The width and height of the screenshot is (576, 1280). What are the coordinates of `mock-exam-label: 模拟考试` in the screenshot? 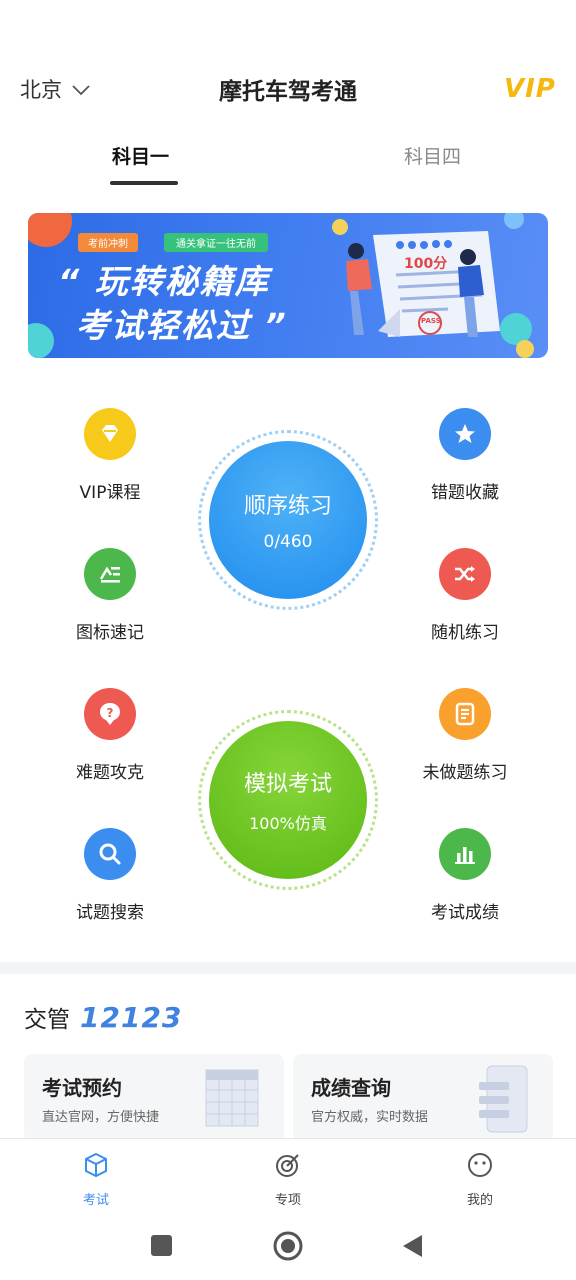 It's located at (287, 784).